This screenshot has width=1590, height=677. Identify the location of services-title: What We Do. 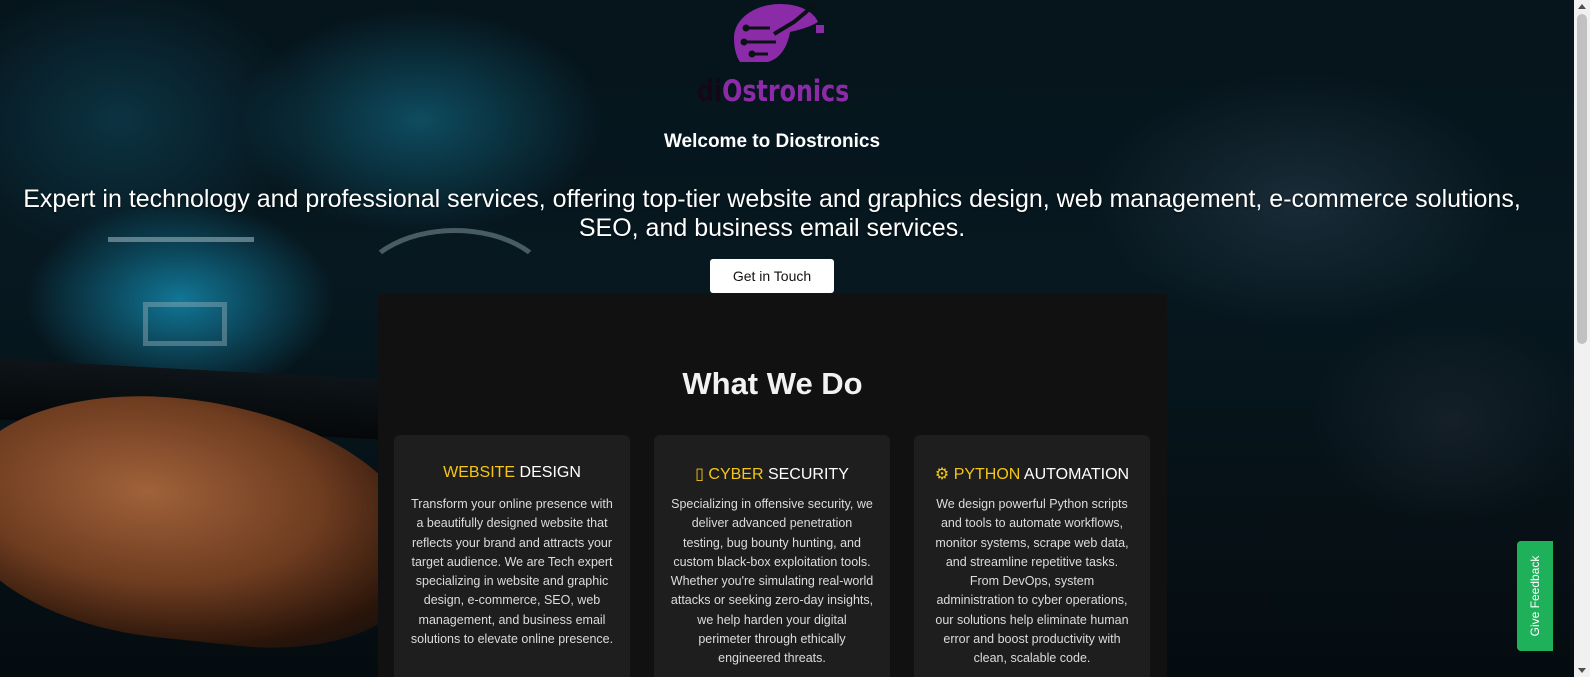
(772, 383).